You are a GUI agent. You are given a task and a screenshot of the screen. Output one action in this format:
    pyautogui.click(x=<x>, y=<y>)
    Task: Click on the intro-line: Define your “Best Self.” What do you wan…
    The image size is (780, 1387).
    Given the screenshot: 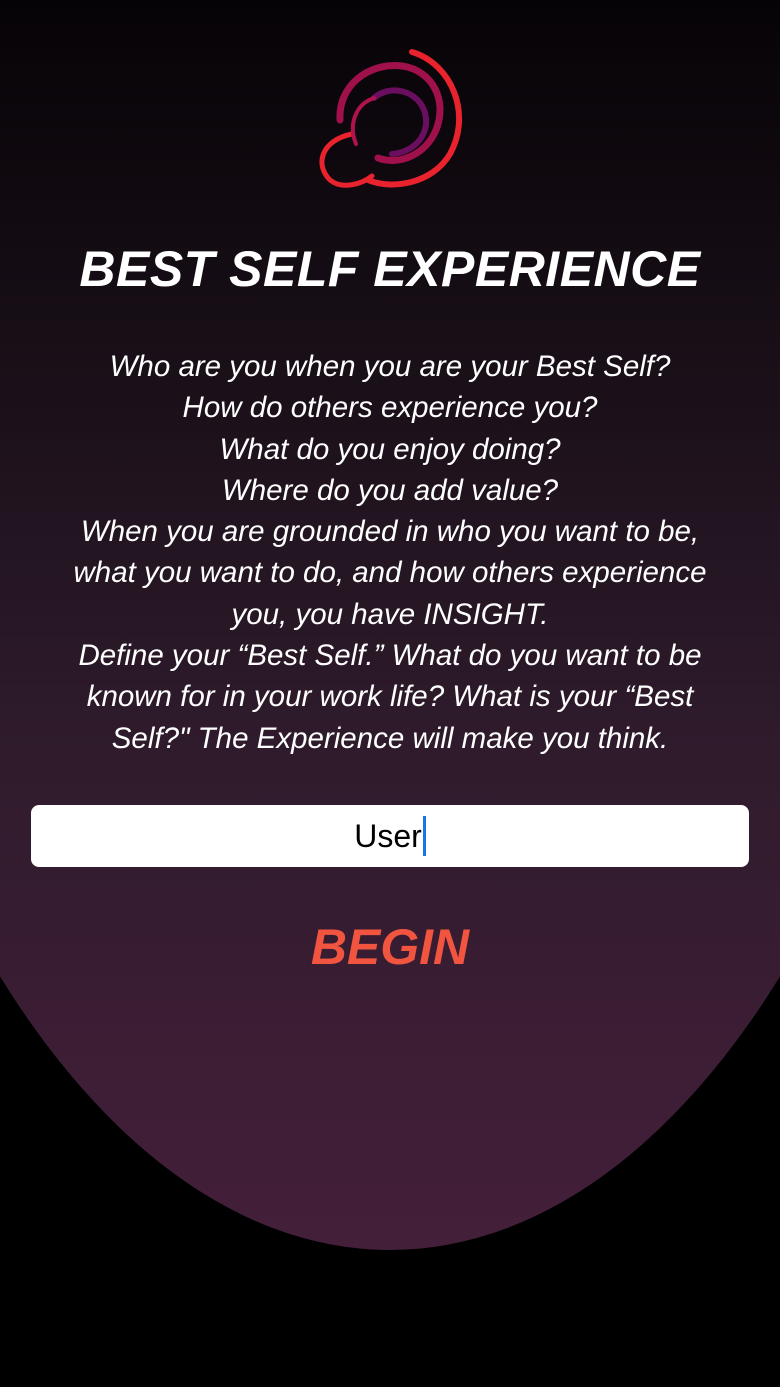 What is the action you would take?
    pyautogui.click(x=390, y=656)
    